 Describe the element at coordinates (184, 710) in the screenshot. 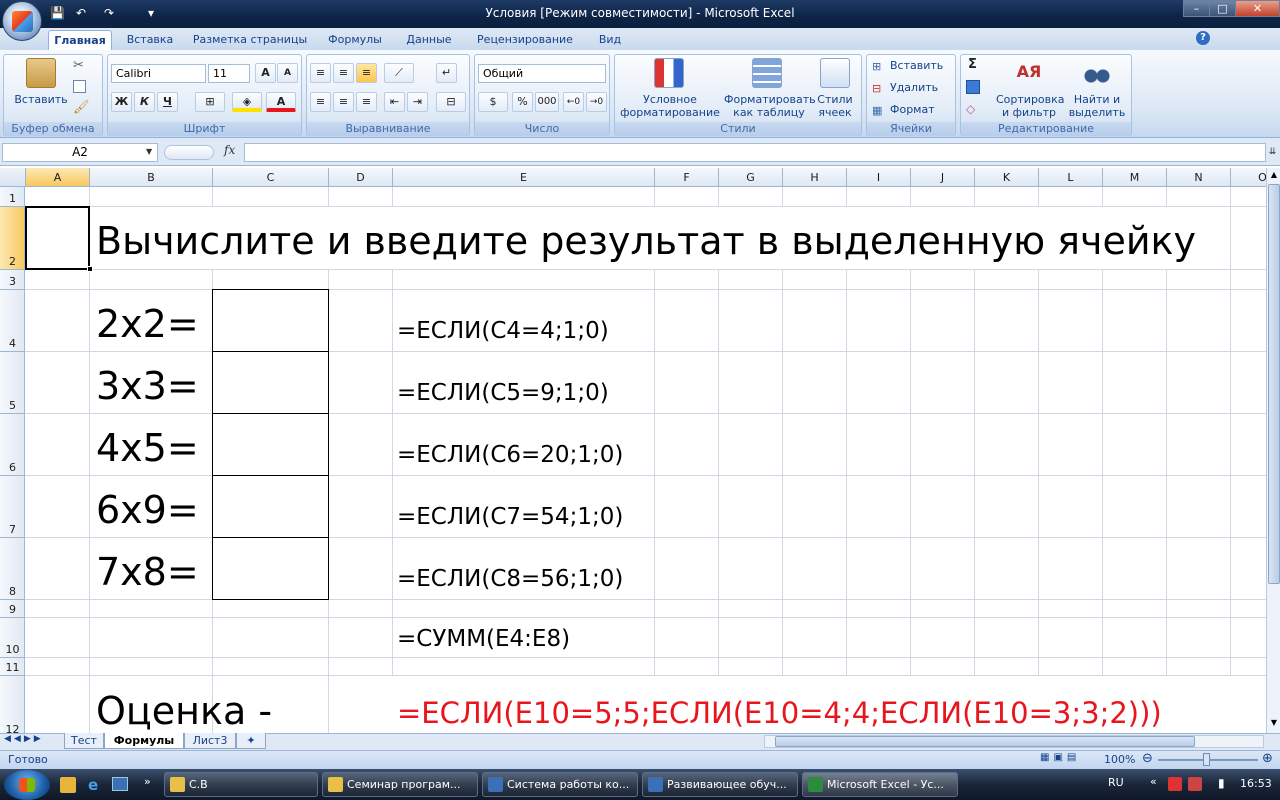

I see `grade-label-b12: Оценка -` at that location.